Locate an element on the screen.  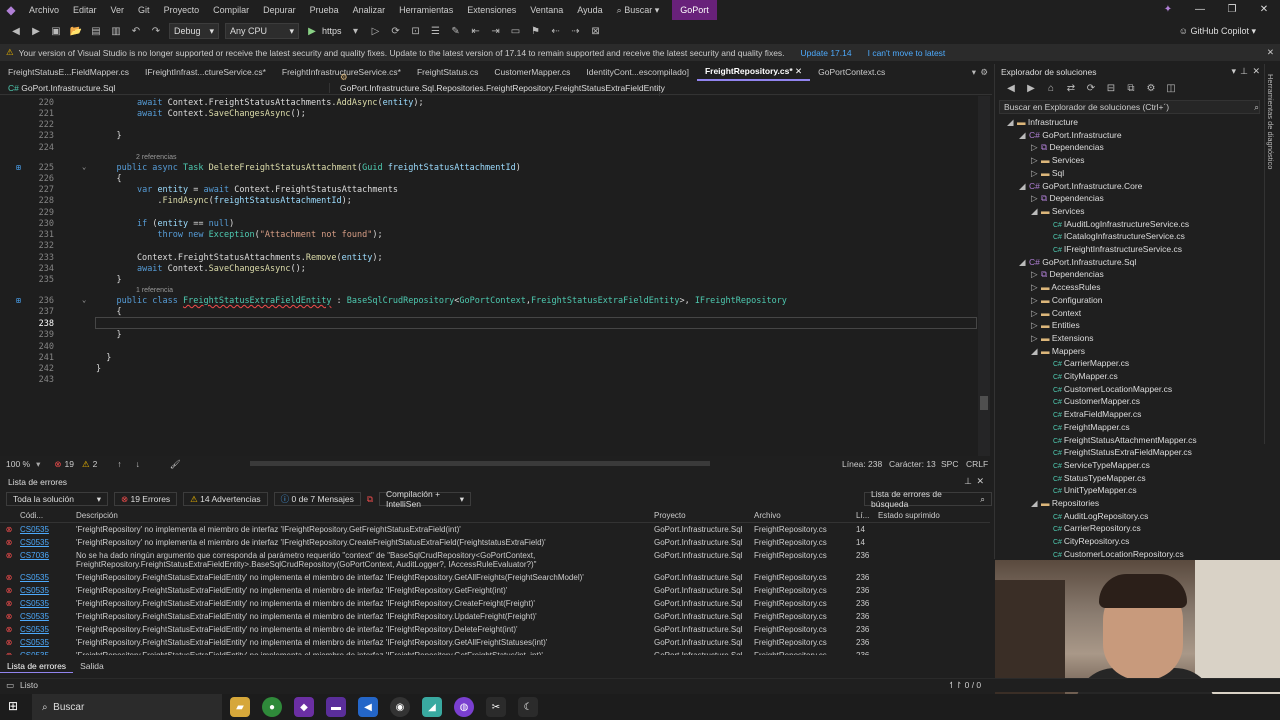
notes-icon: ◢ is located at coordinates (432, 707).